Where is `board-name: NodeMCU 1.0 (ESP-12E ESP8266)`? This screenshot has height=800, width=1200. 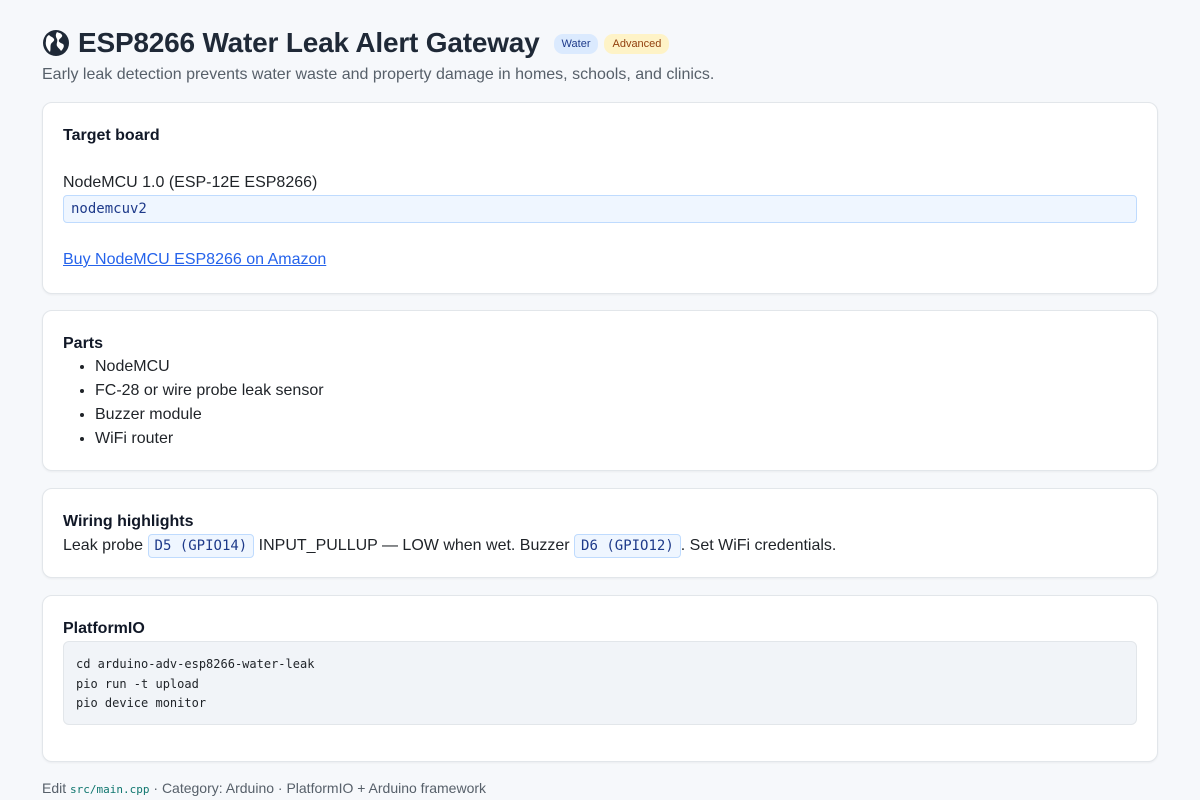
board-name: NodeMCU 1.0 (ESP-12E ESP8266) is located at coordinates (190, 182).